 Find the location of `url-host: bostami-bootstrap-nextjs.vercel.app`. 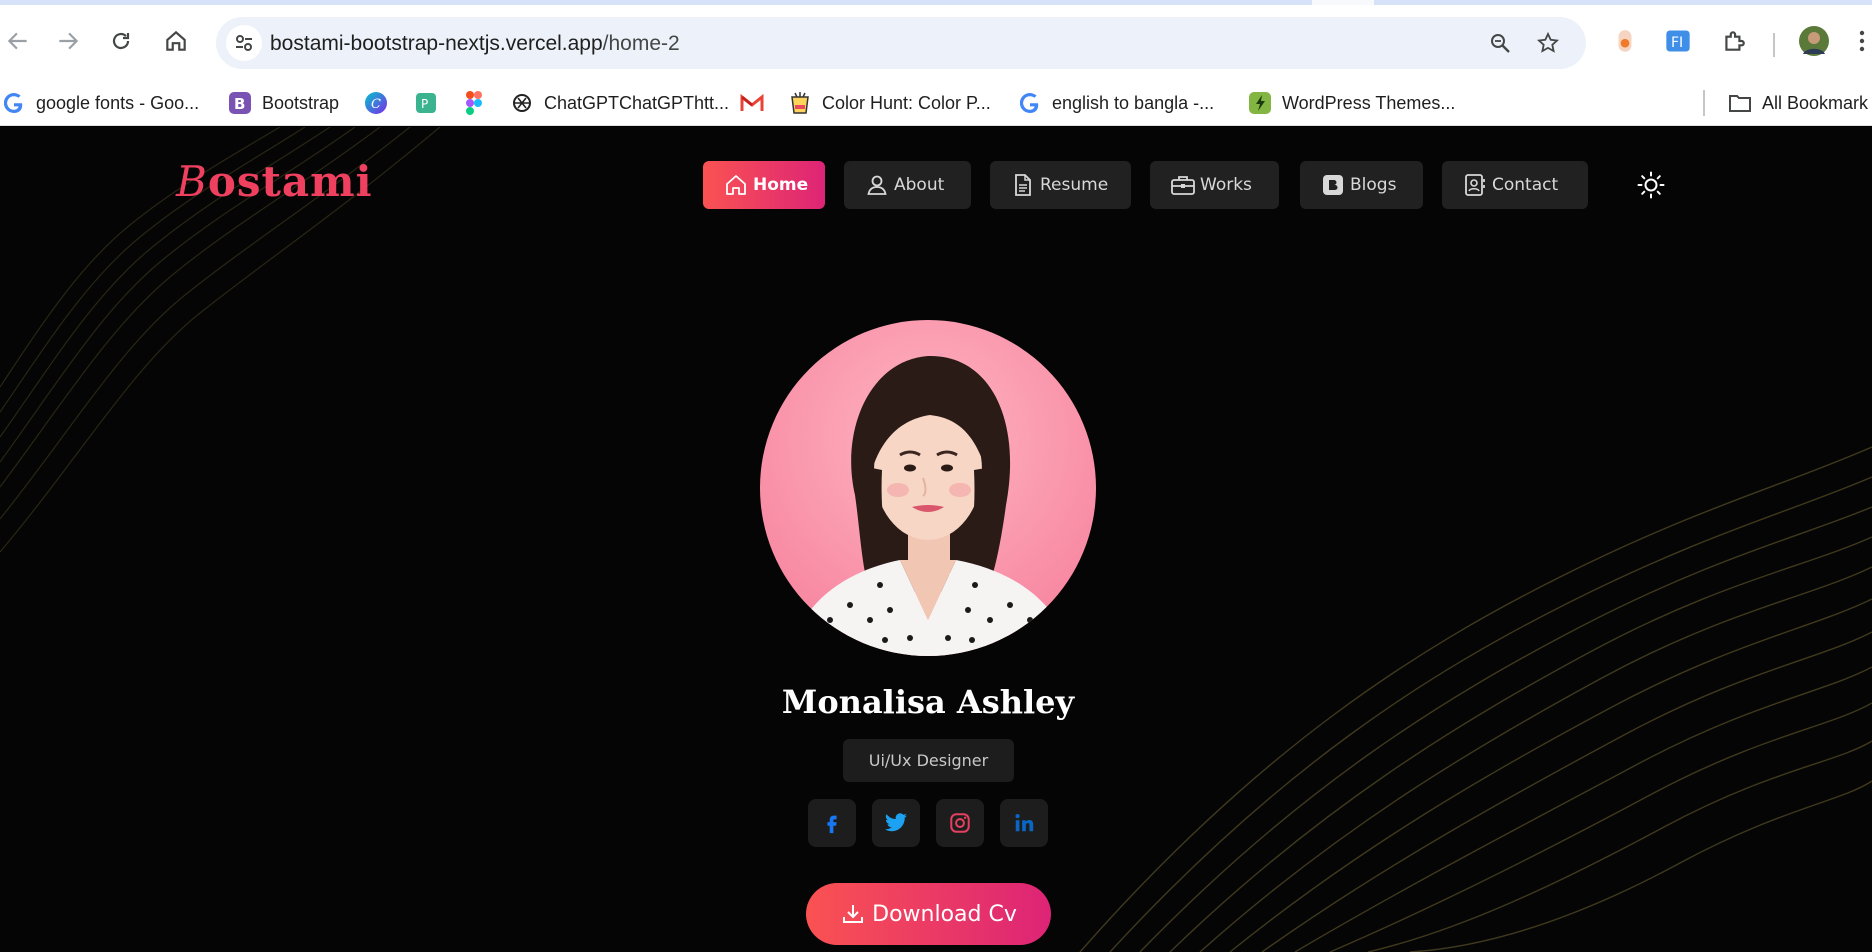

url-host: bostami-bootstrap-nextjs.vercel.app is located at coordinates (436, 43).